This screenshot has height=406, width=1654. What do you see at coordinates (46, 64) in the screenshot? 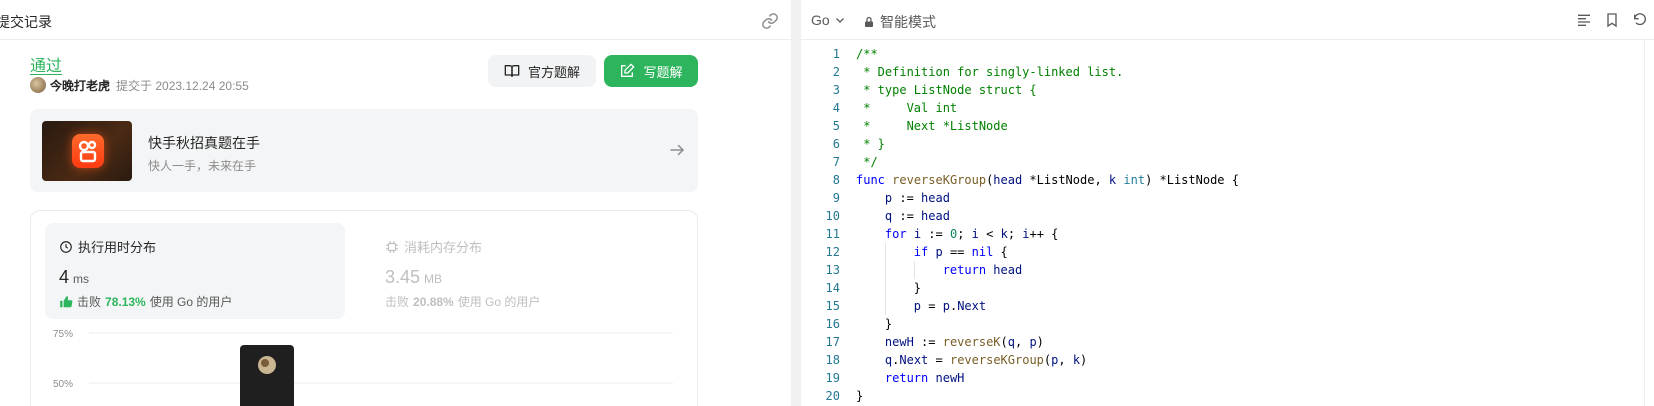
I see `status-accepted: 通过` at bounding box center [46, 64].